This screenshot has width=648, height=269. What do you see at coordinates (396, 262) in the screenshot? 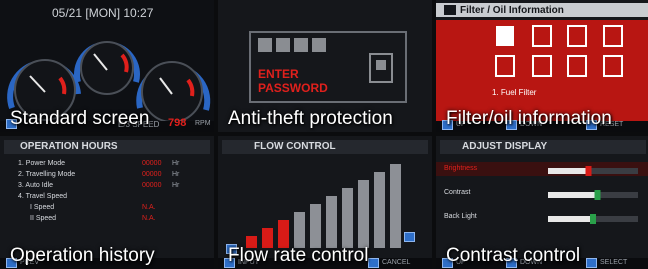
I see `cancel-label: CANCEL` at bounding box center [396, 262].